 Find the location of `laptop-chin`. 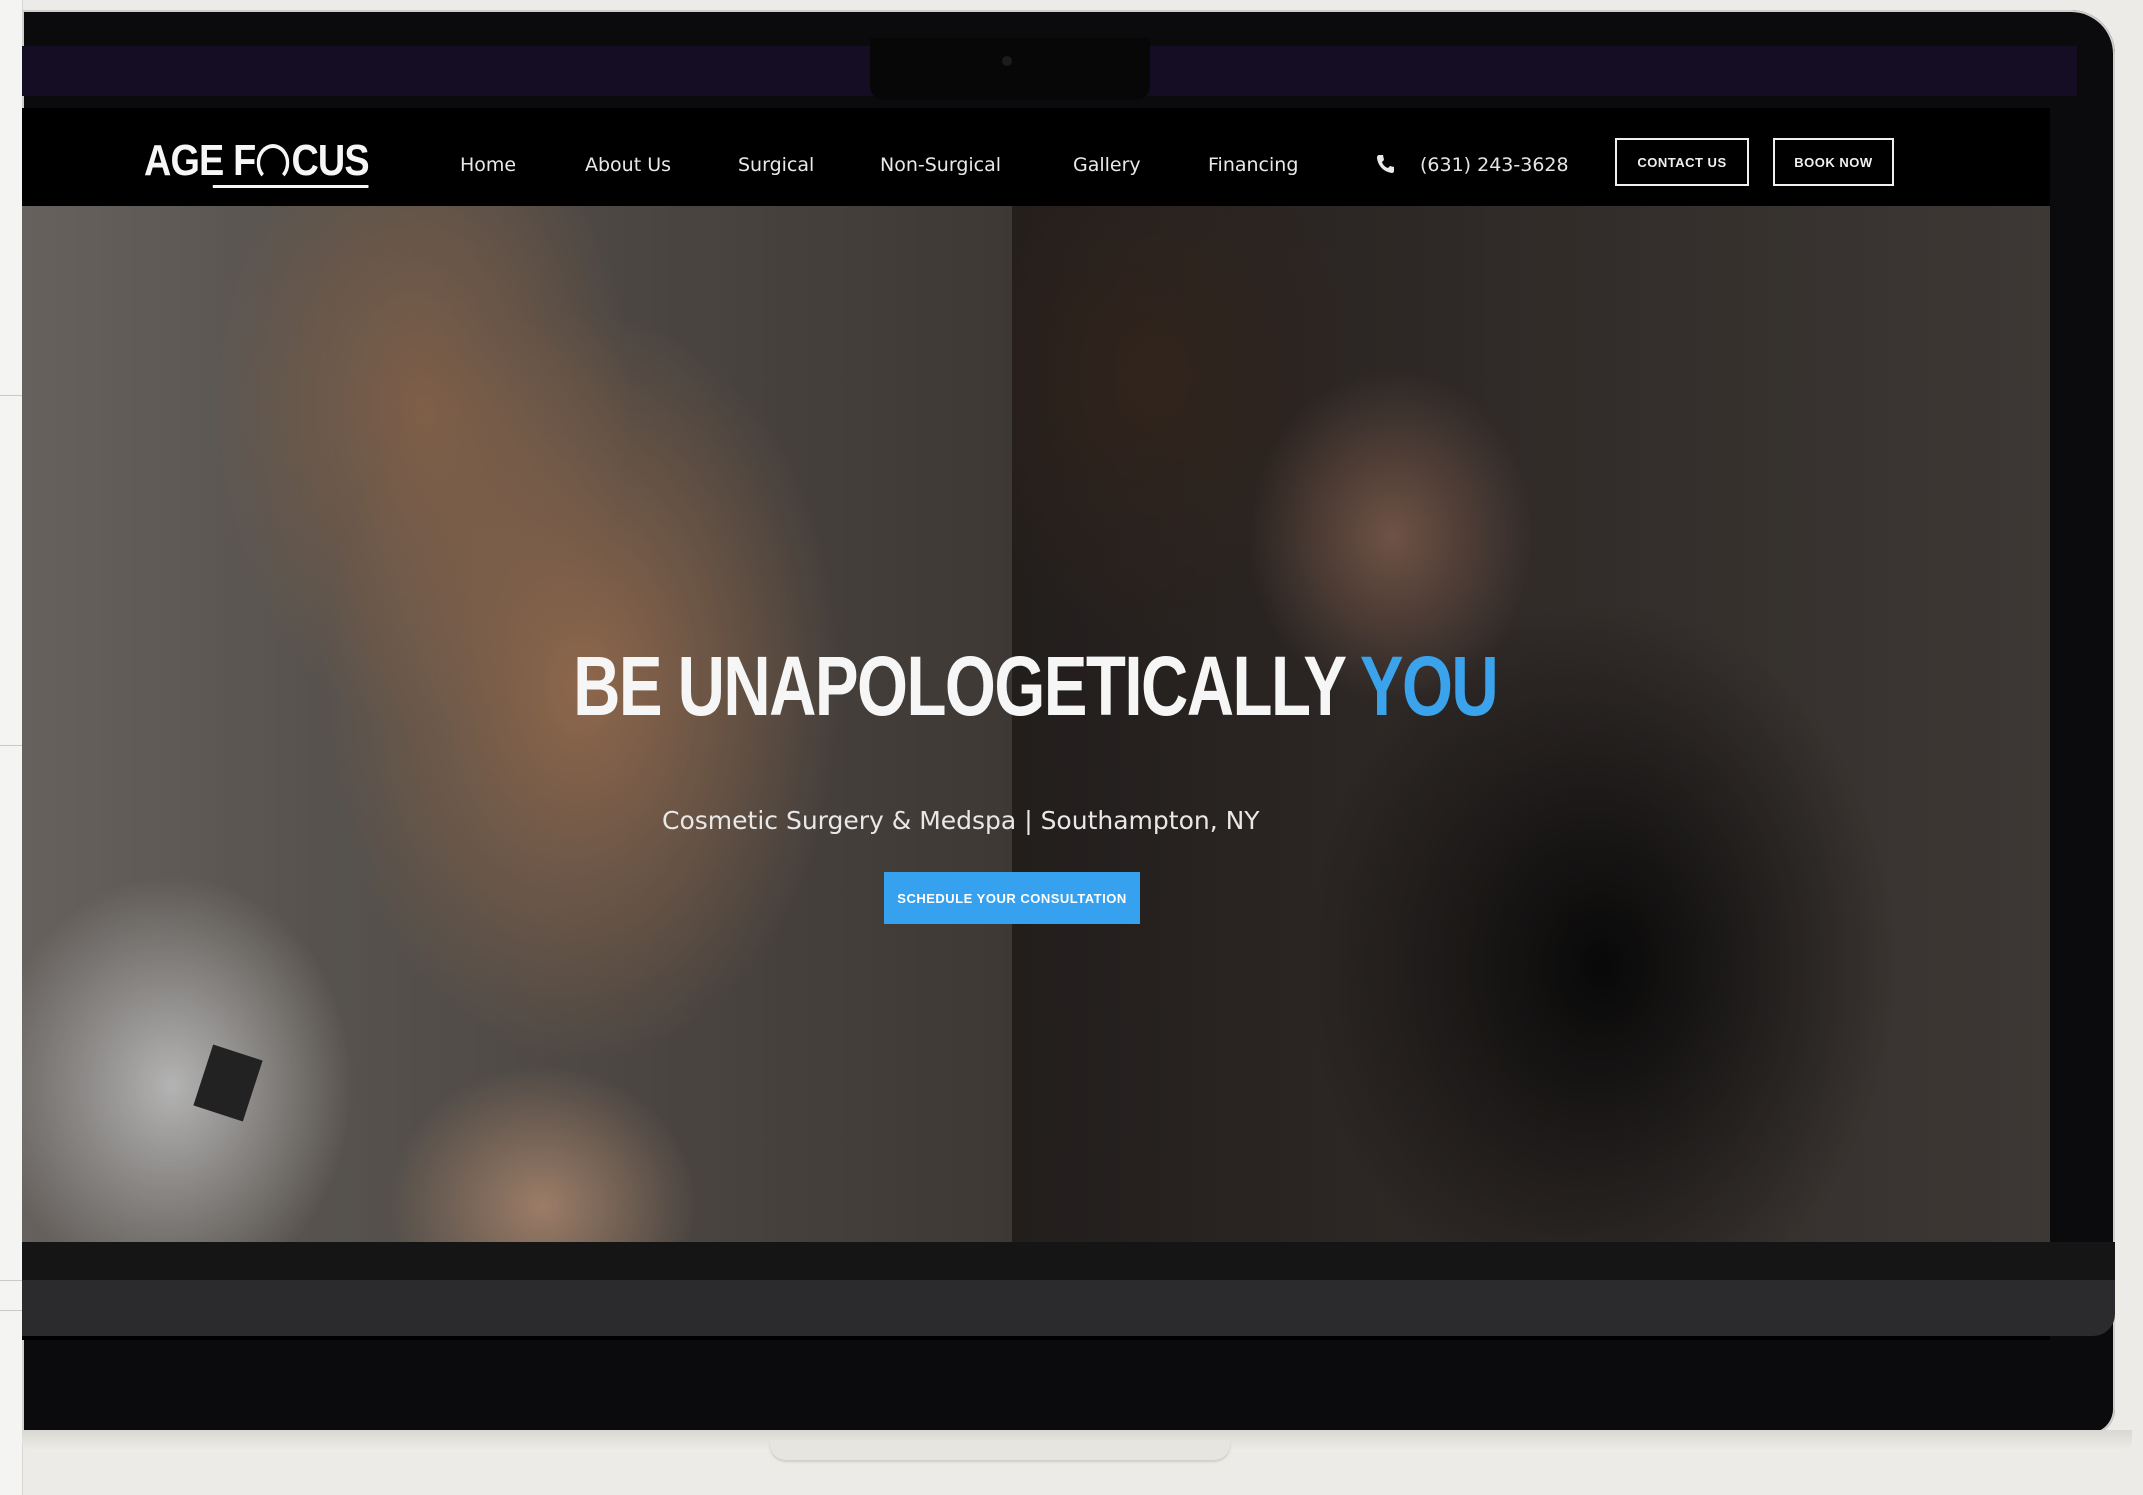

laptop-chin is located at coordinates (1068, 1308).